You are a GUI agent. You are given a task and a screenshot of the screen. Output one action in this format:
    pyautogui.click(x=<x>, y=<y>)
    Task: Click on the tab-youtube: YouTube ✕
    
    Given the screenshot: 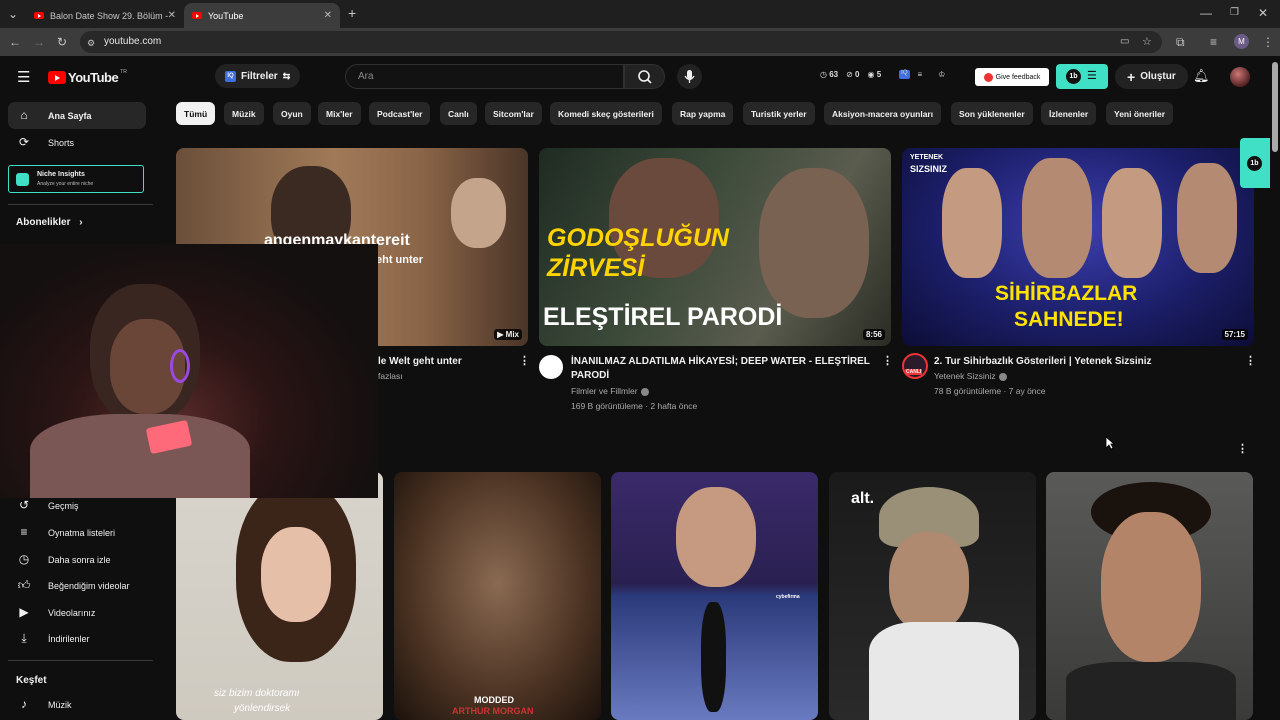 What is the action you would take?
    pyautogui.click(x=262, y=15)
    